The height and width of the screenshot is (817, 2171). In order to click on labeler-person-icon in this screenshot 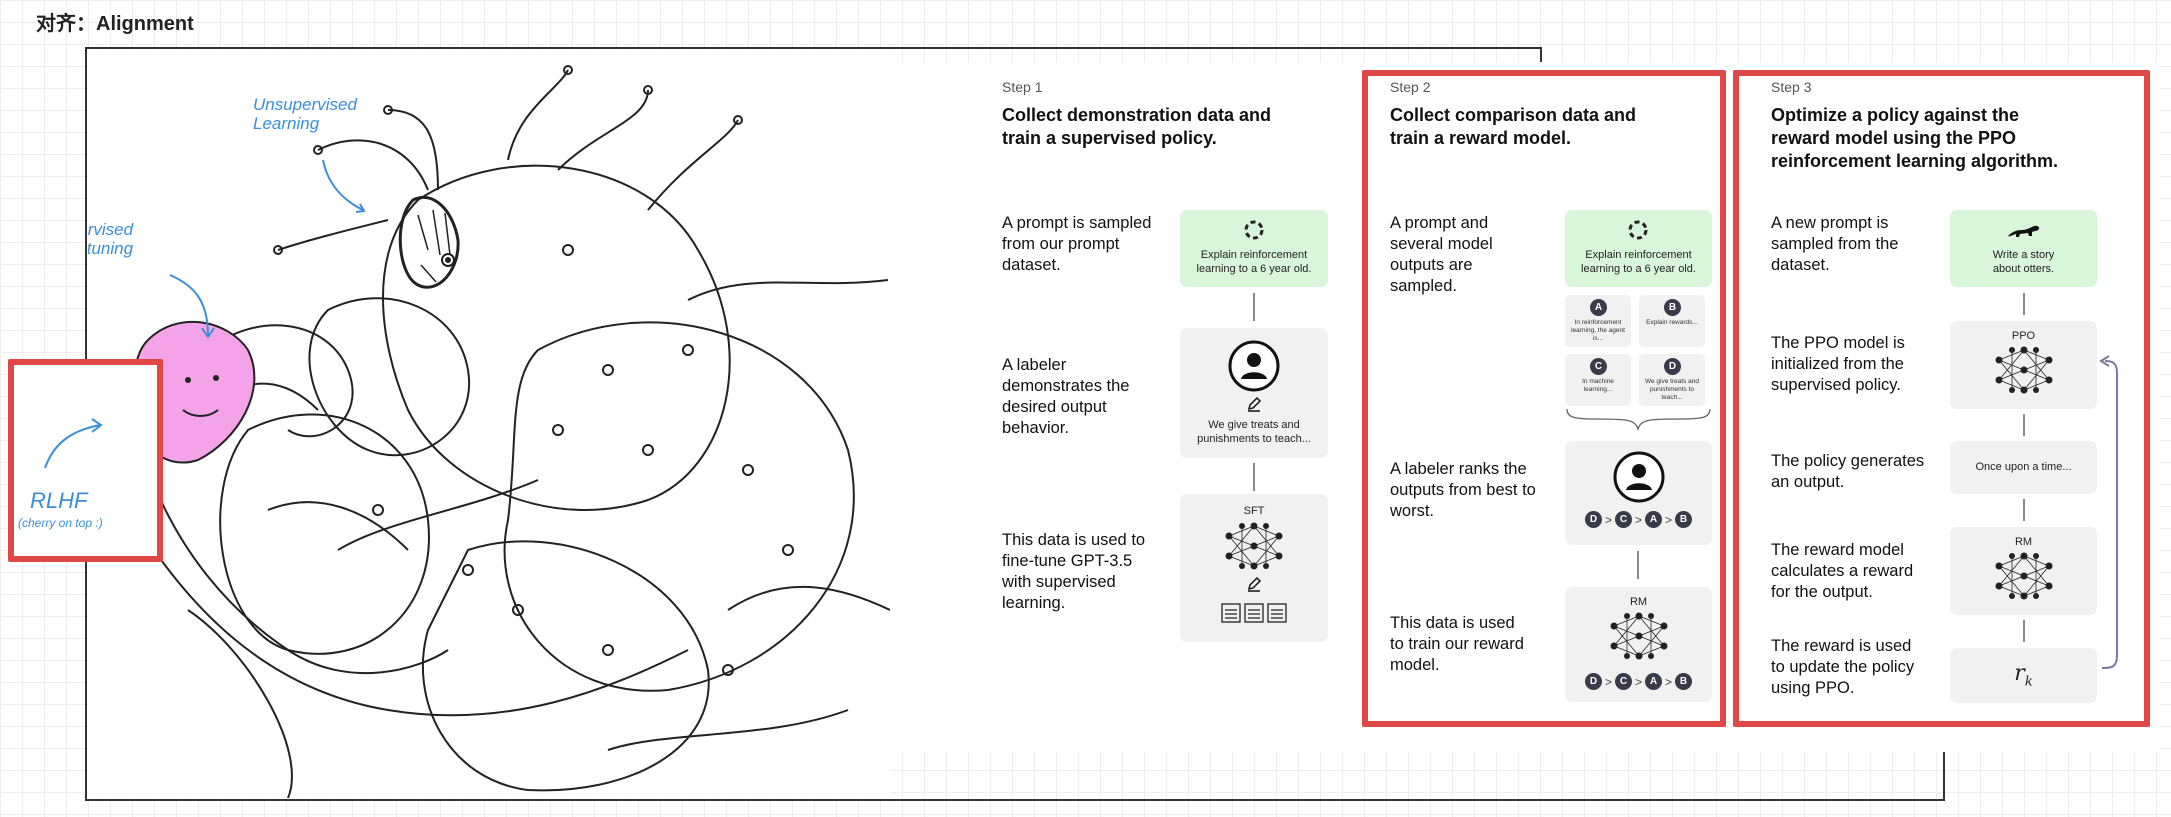, I will do `click(1254, 366)`.